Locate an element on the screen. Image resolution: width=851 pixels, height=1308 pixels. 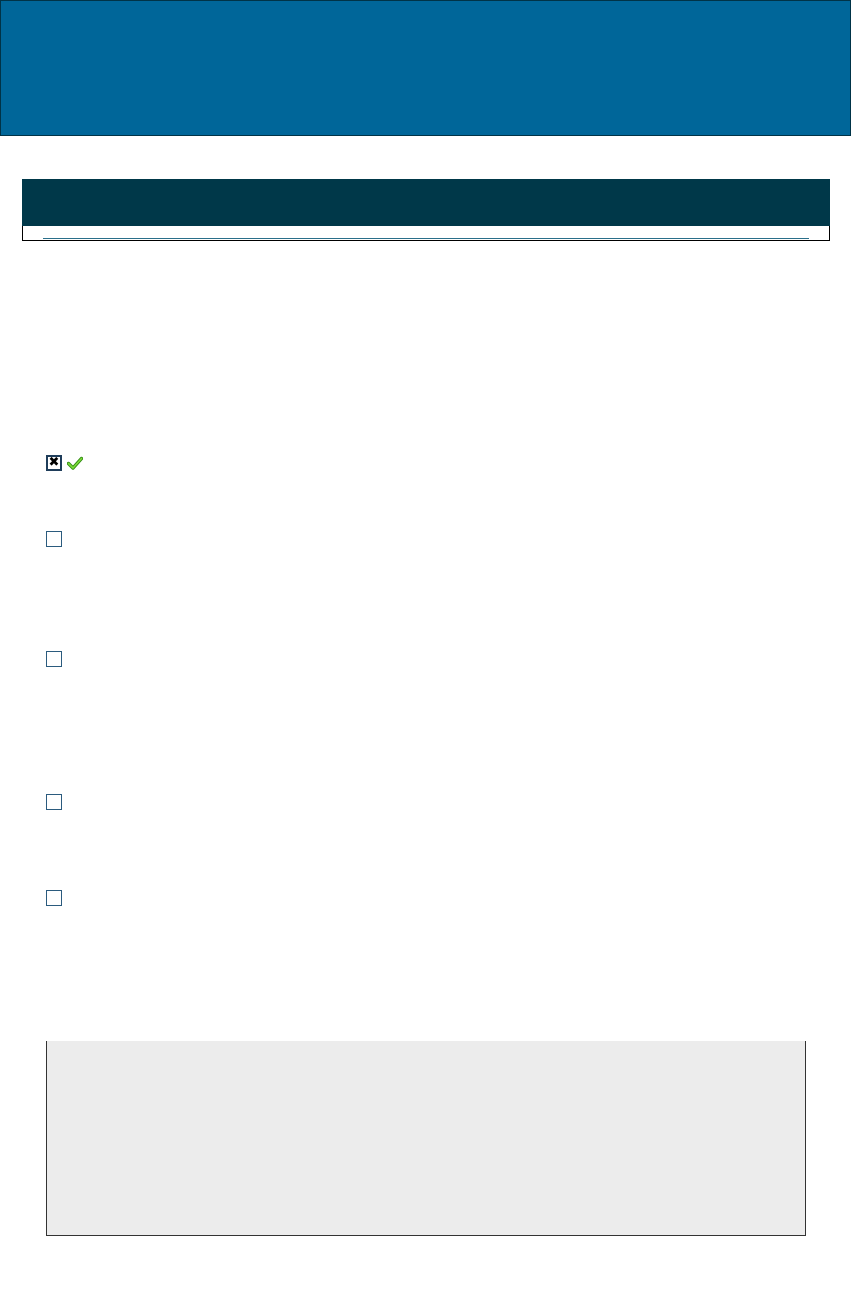
x-mark-icon: ✖ is located at coordinates (54, 462).